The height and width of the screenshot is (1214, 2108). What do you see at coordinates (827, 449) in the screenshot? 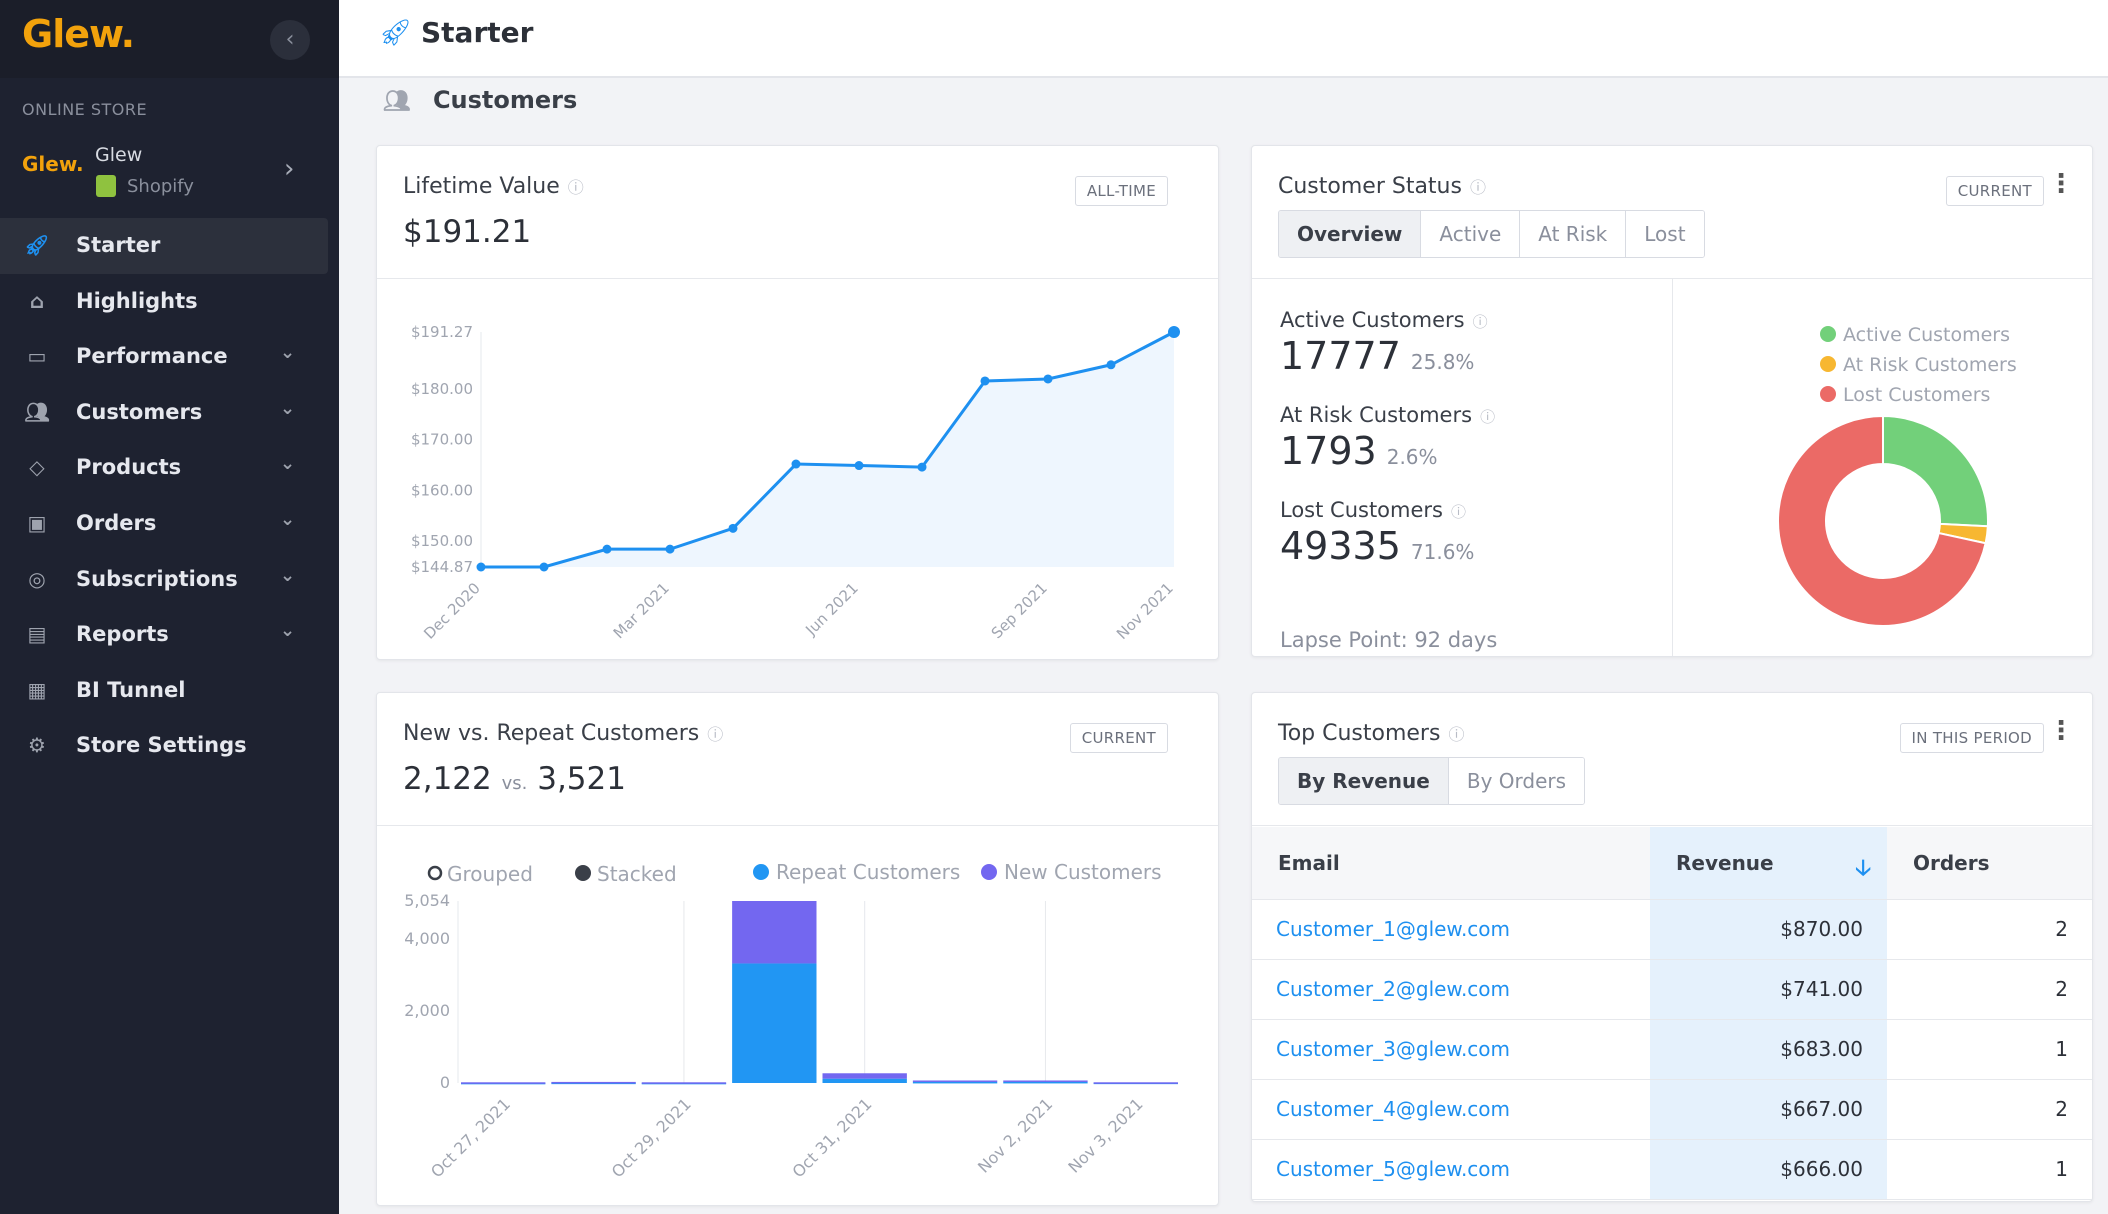
I see `area-fill` at bounding box center [827, 449].